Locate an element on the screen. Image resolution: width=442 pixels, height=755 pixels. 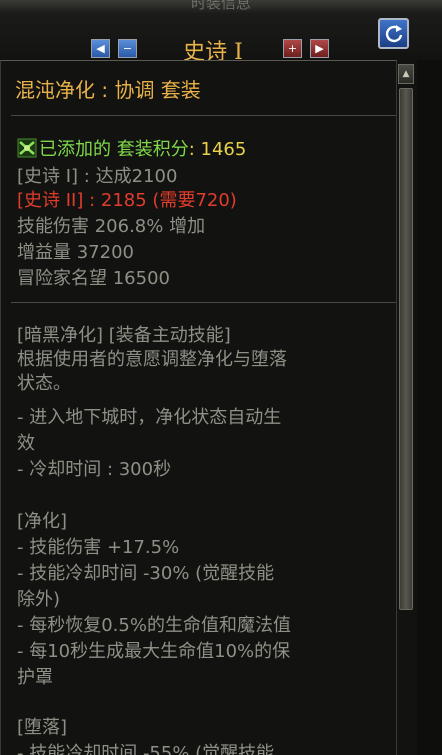
epic1-line: [史诗 I] : 达成2100 is located at coordinates (97, 176).